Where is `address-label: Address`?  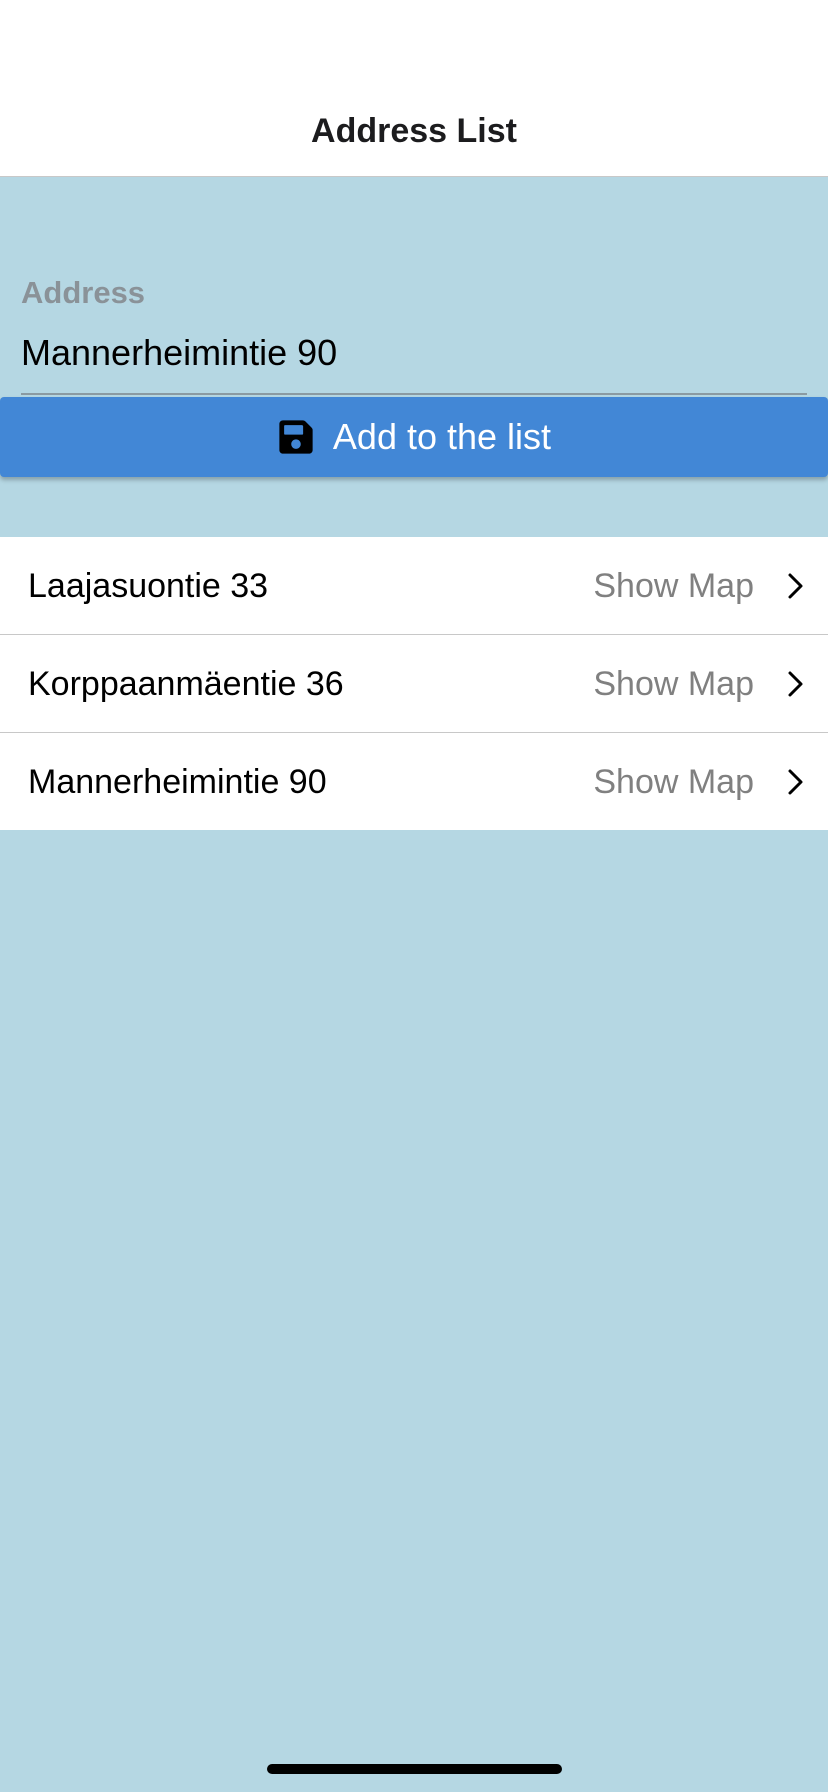 address-label: Address is located at coordinates (83, 292).